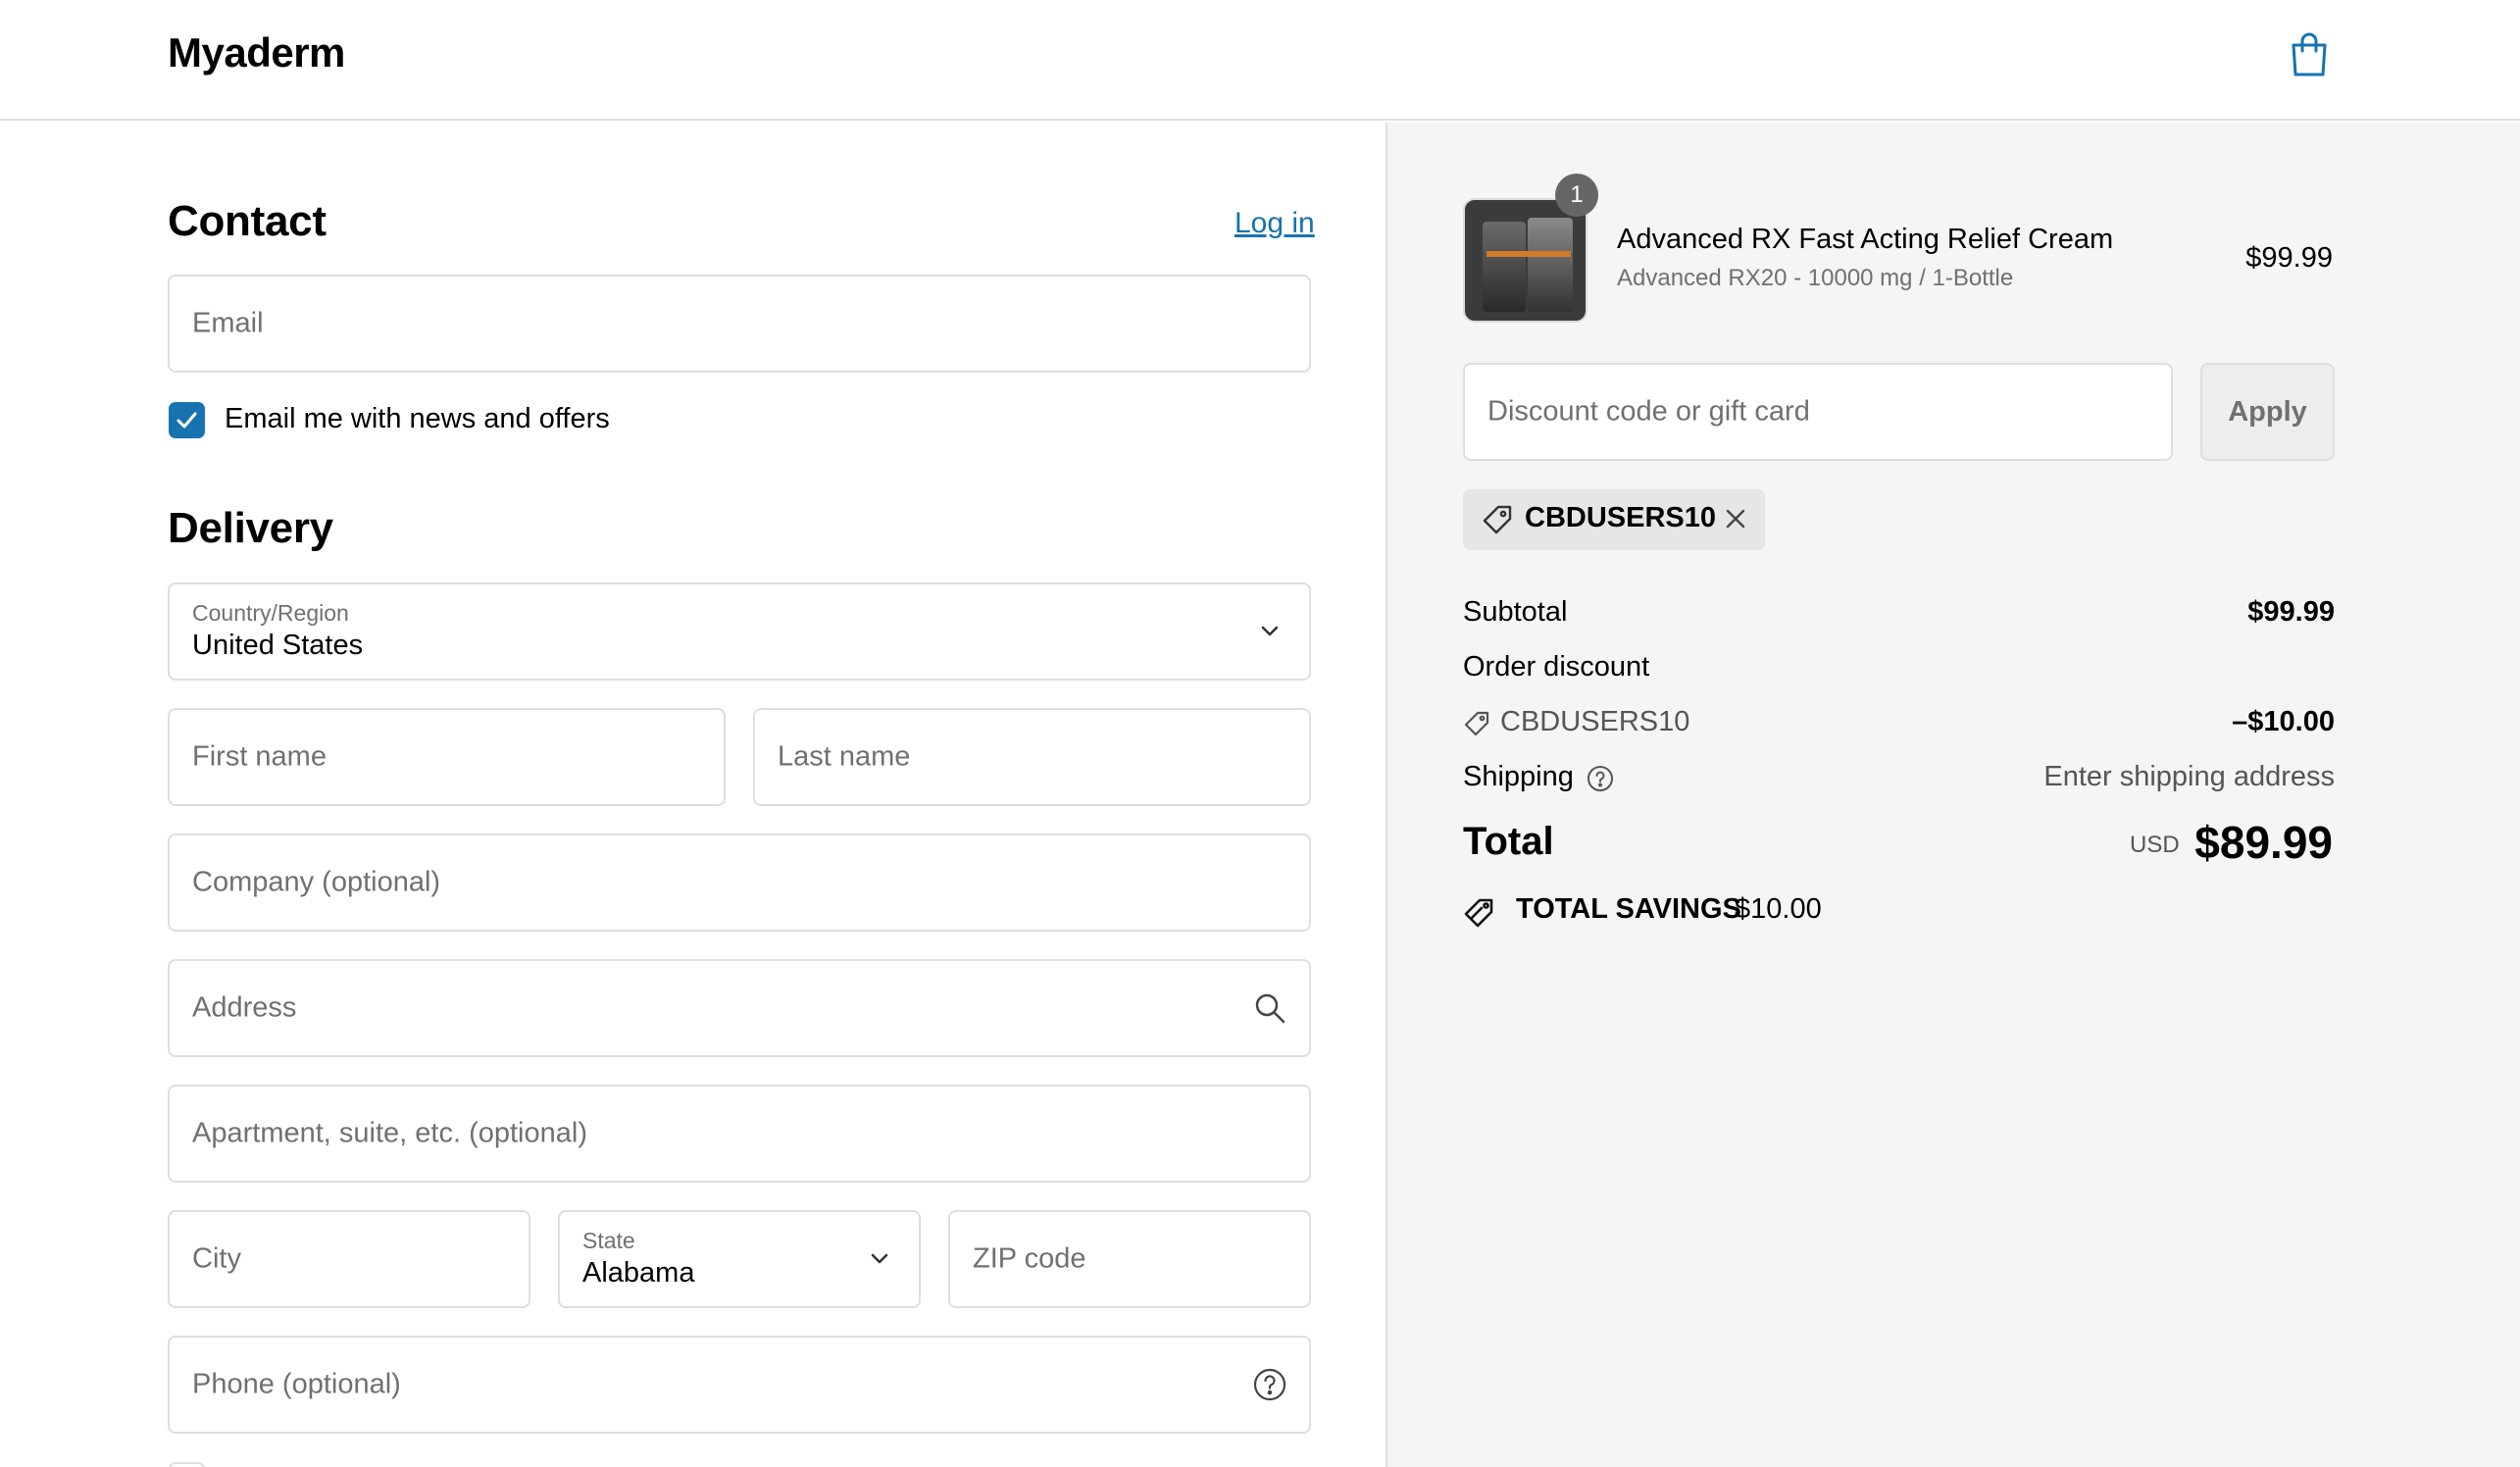 The width and height of the screenshot is (2520, 1467). Describe the element at coordinates (2263, 842) in the screenshot. I see `total-value: $89.99` at that location.